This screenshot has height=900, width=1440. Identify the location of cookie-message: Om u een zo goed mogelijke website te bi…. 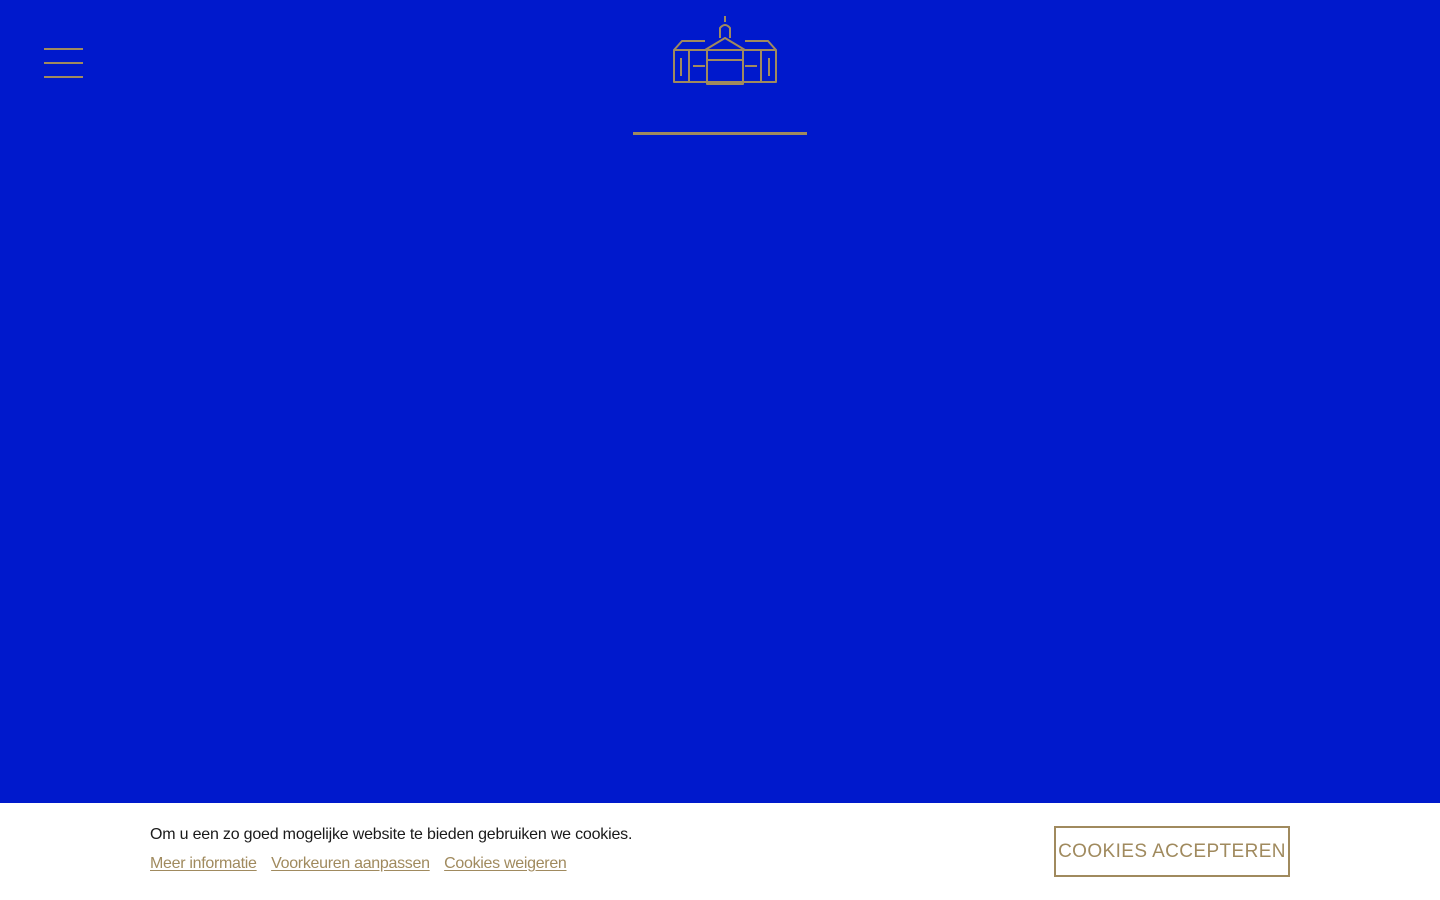
(391, 834).